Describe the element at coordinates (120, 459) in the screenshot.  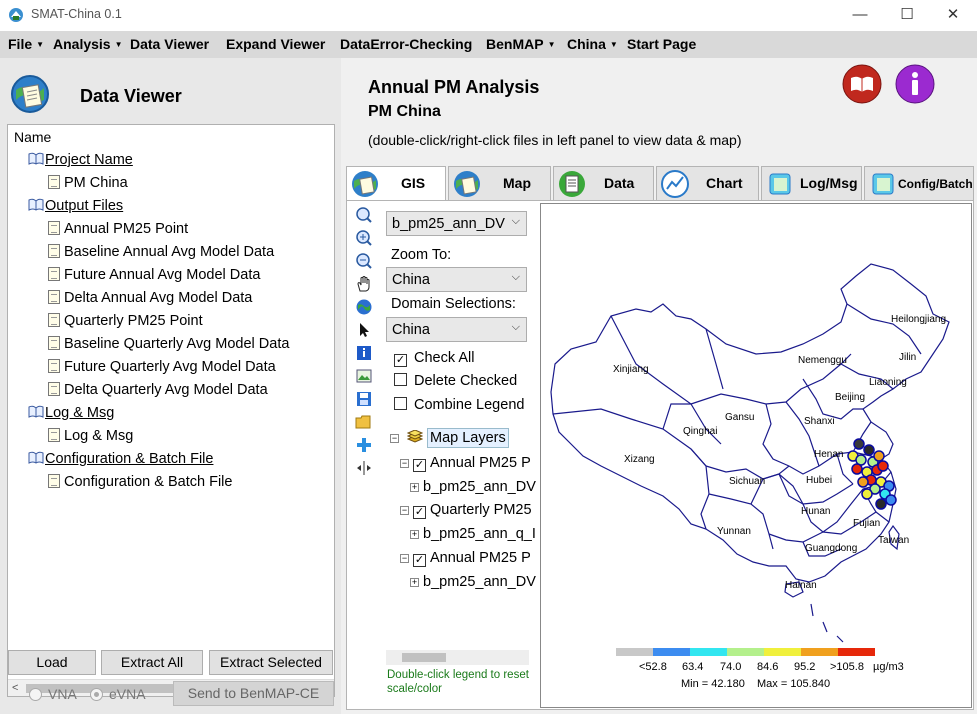
I see `tree-group-configuration: Configuration & Batch File` at that location.